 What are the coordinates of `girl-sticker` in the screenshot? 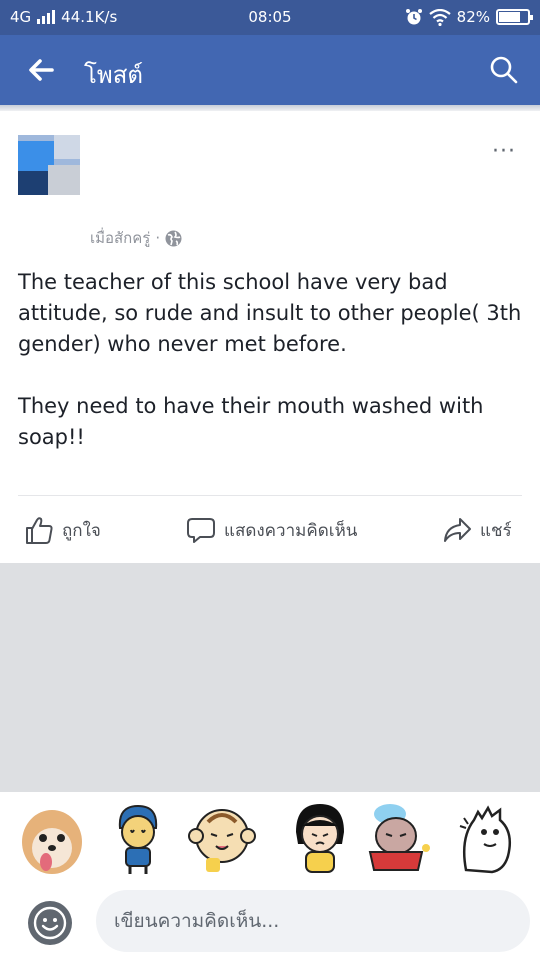 It's located at (320, 838).